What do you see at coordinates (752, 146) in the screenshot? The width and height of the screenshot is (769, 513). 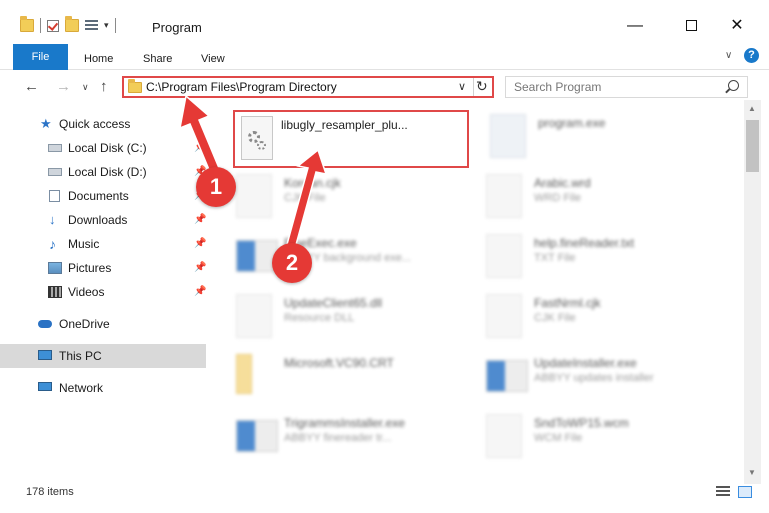 I see `scroll-thumb` at bounding box center [752, 146].